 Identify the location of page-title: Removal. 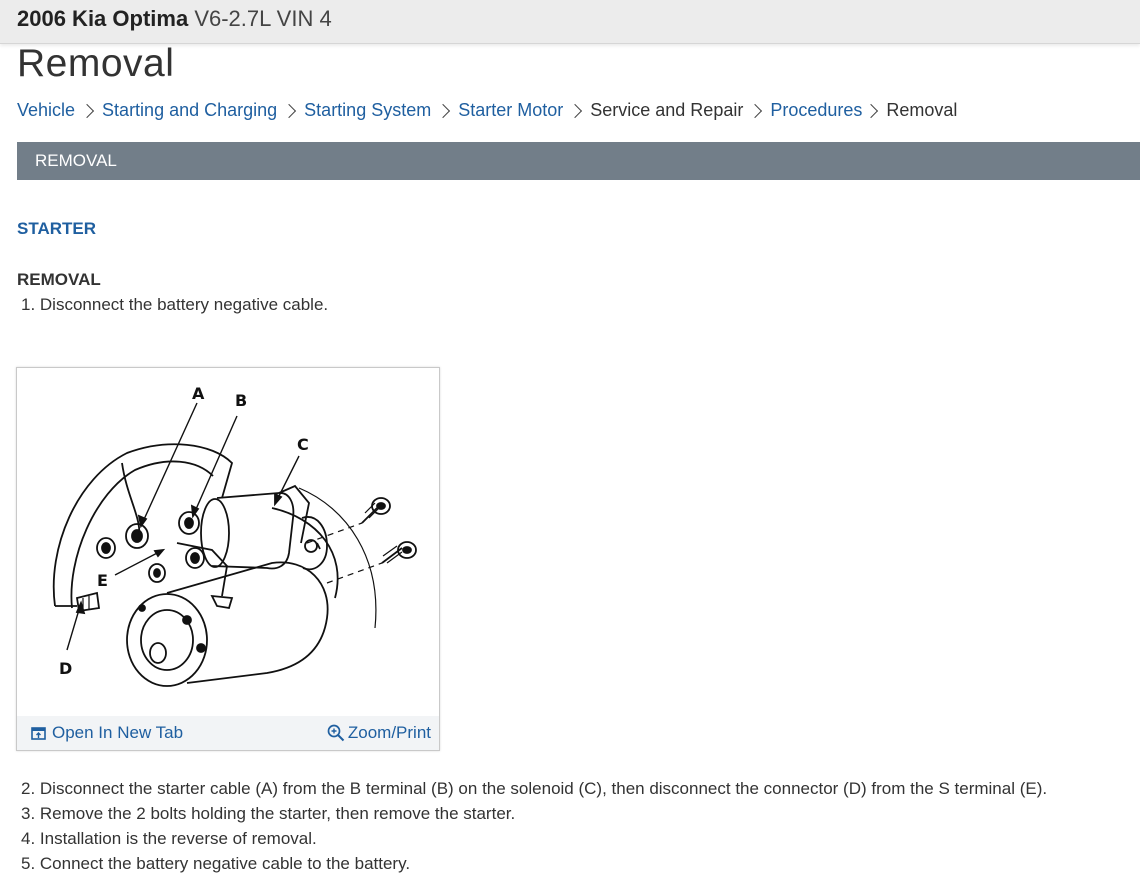
(96, 63).